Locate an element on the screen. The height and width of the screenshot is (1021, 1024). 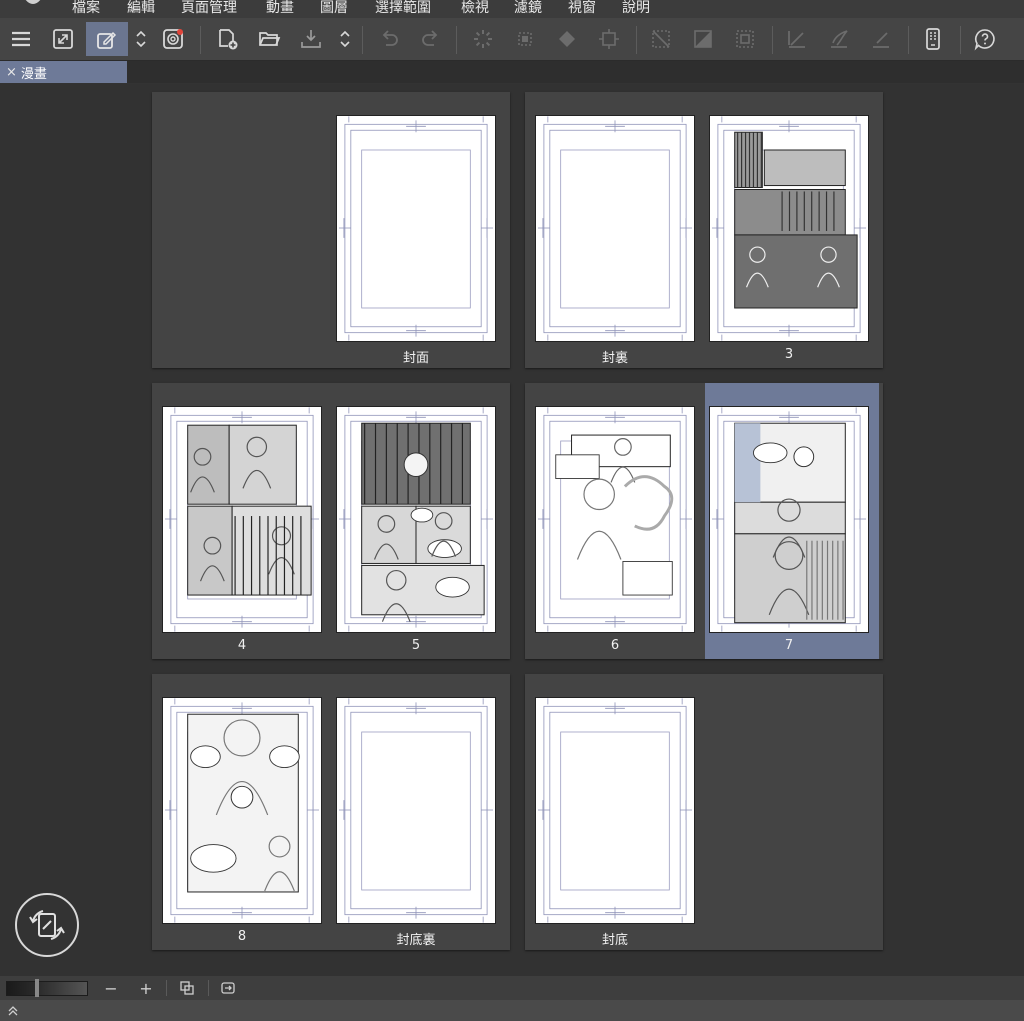
select-border-icon is located at coordinates (745, 39).